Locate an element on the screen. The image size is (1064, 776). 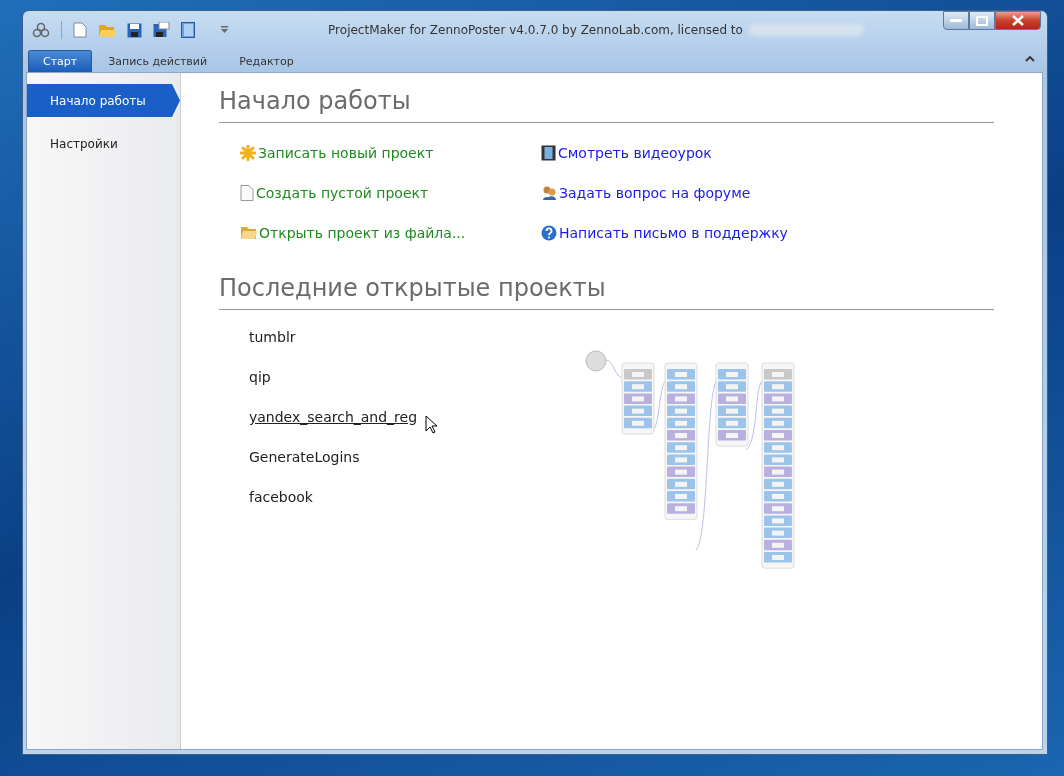
help-icon is located at coordinates (549, 233).